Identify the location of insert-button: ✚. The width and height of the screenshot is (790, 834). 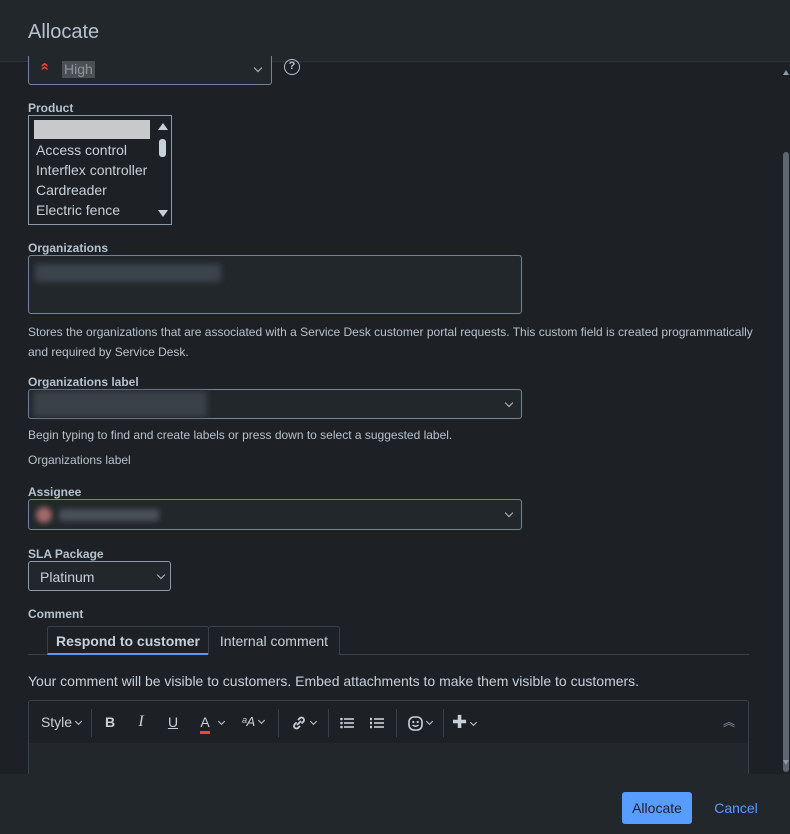
(464, 722).